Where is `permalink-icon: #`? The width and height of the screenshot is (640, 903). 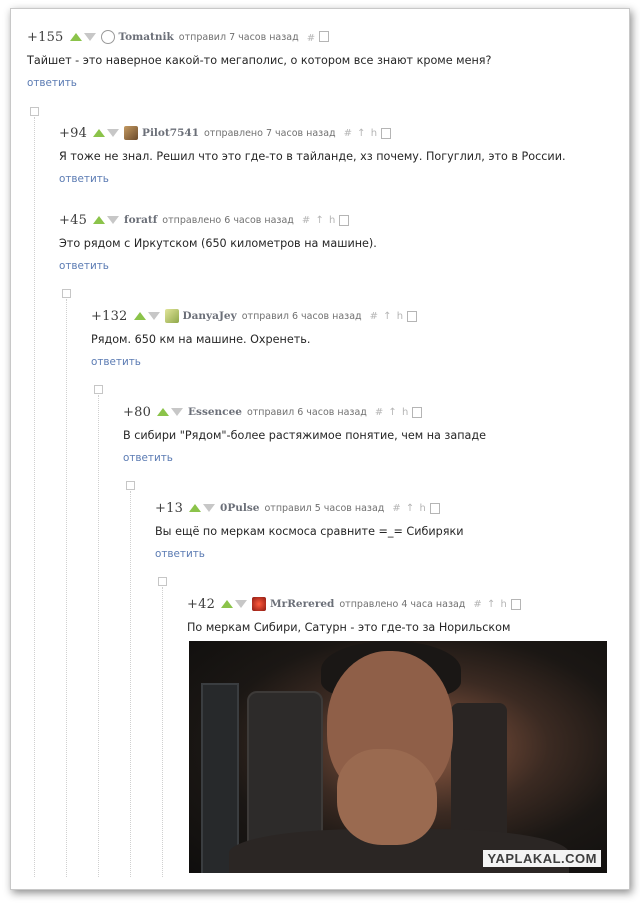 permalink-icon: # is located at coordinates (311, 38).